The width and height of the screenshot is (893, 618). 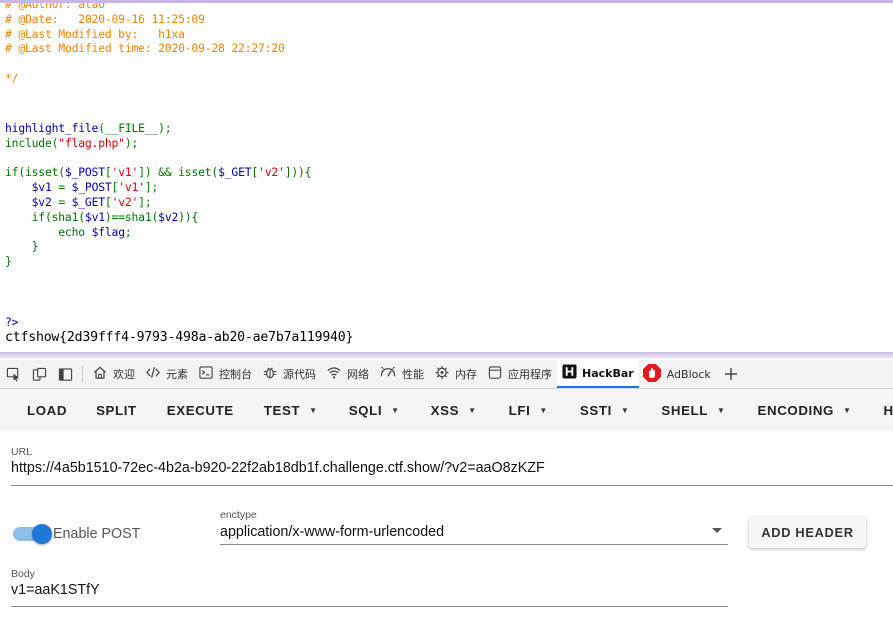 I want to click on split-button: SPLIT, so click(x=116, y=410).